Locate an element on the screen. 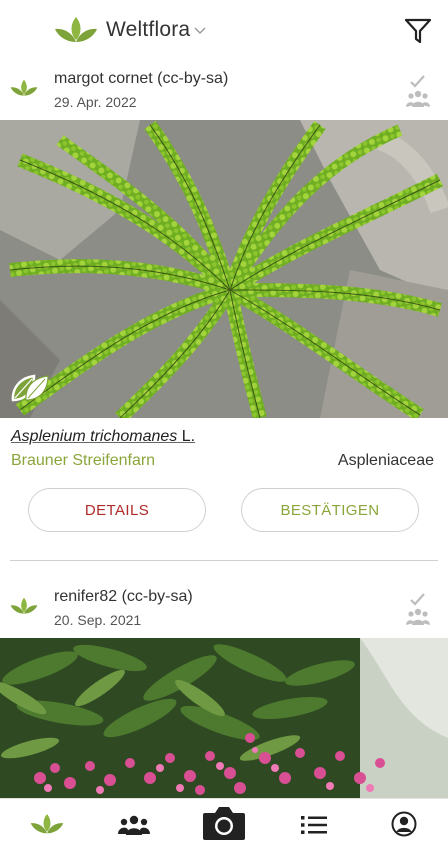 This screenshot has height=850, width=448. scientific-name-link: Asplenium trichomanes L. is located at coordinates (103, 437).